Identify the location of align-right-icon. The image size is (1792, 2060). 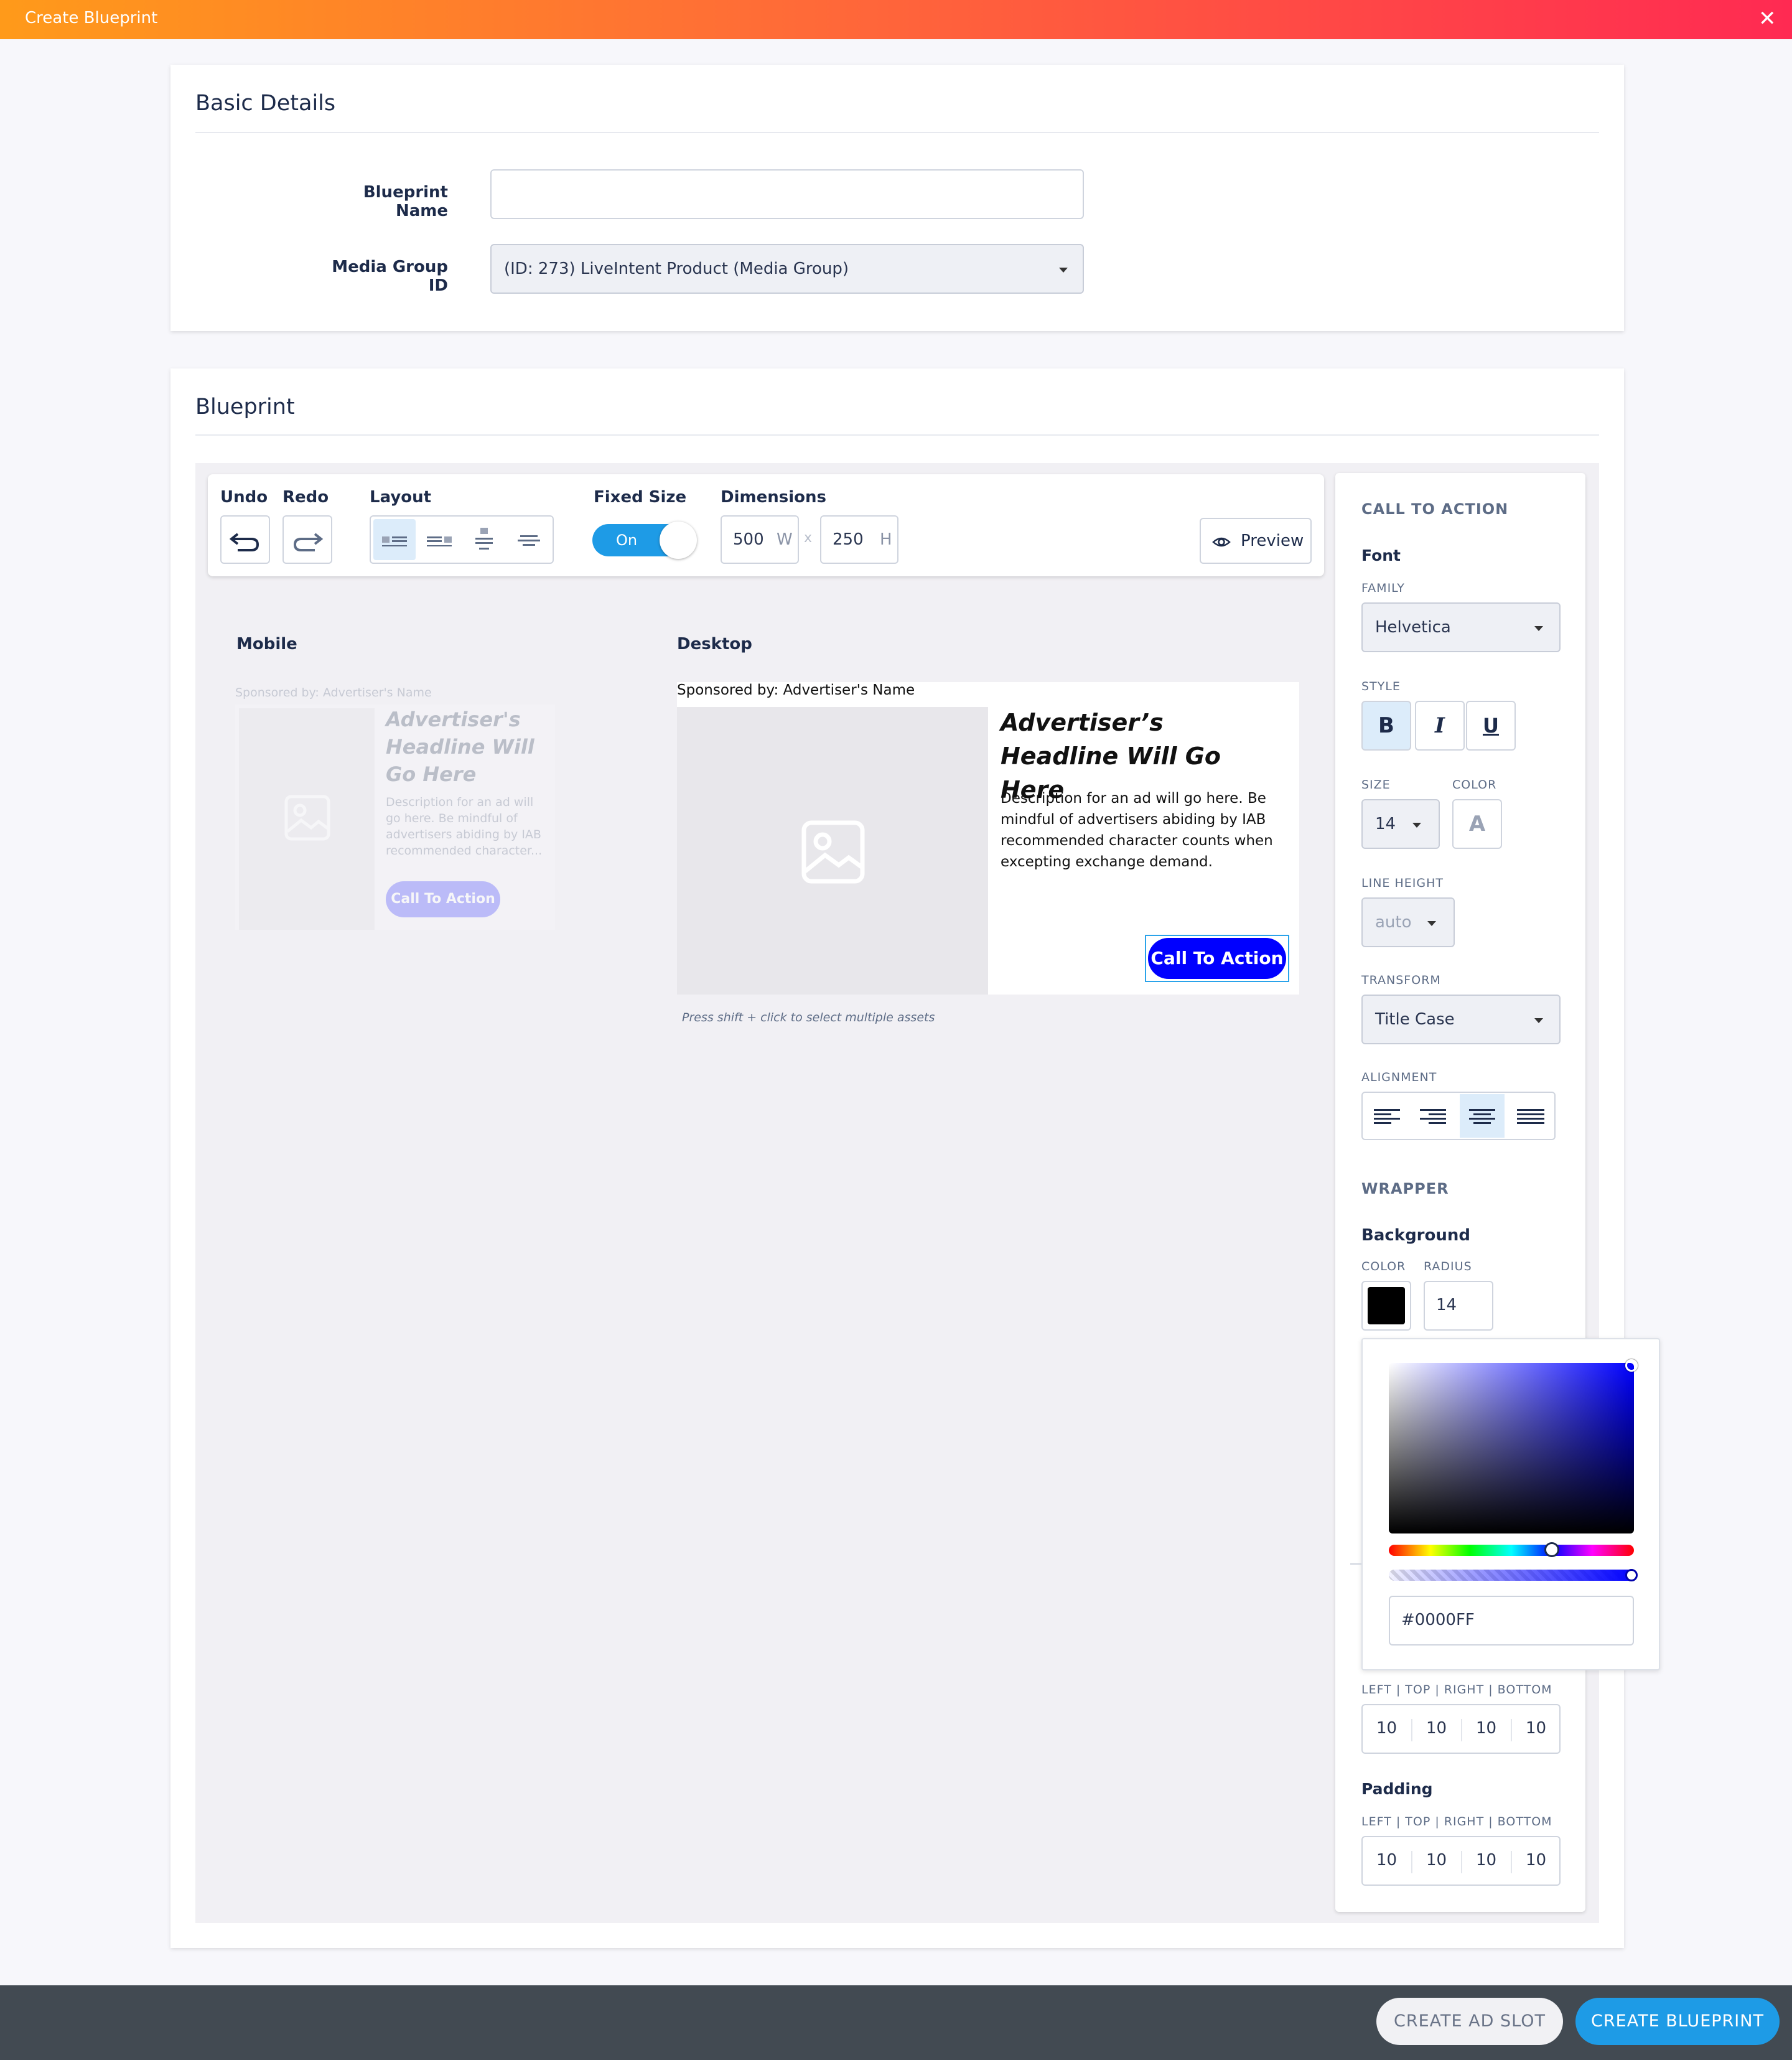
(1433, 1116).